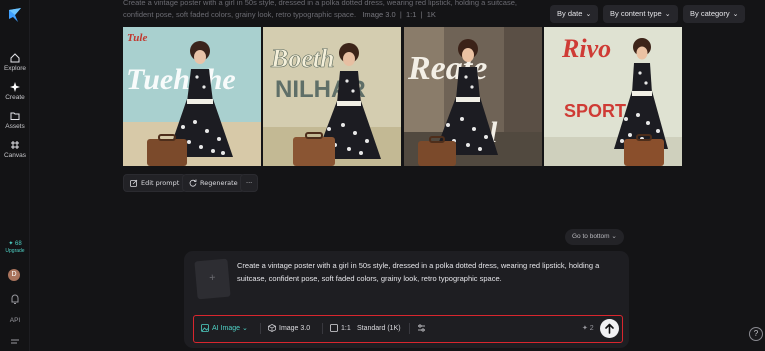  I want to click on go-to-bottom-label: Go to bottom, so click(591, 236).